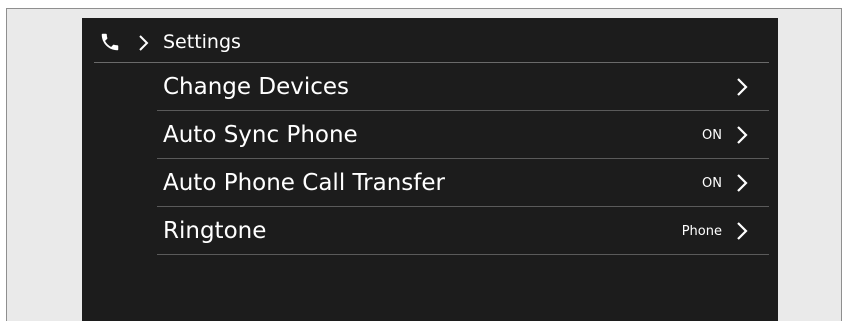 This screenshot has height=321, width=847. What do you see at coordinates (430, 231) in the screenshot?
I see `list-item-ringtone: Ringtone Phone` at bounding box center [430, 231].